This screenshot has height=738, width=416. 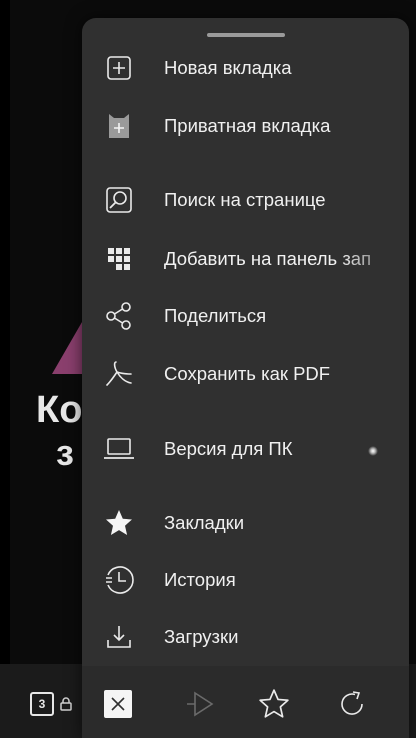 What do you see at coordinates (119, 637) in the screenshot?
I see `downloads-icon` at bounding box center [119, 637].